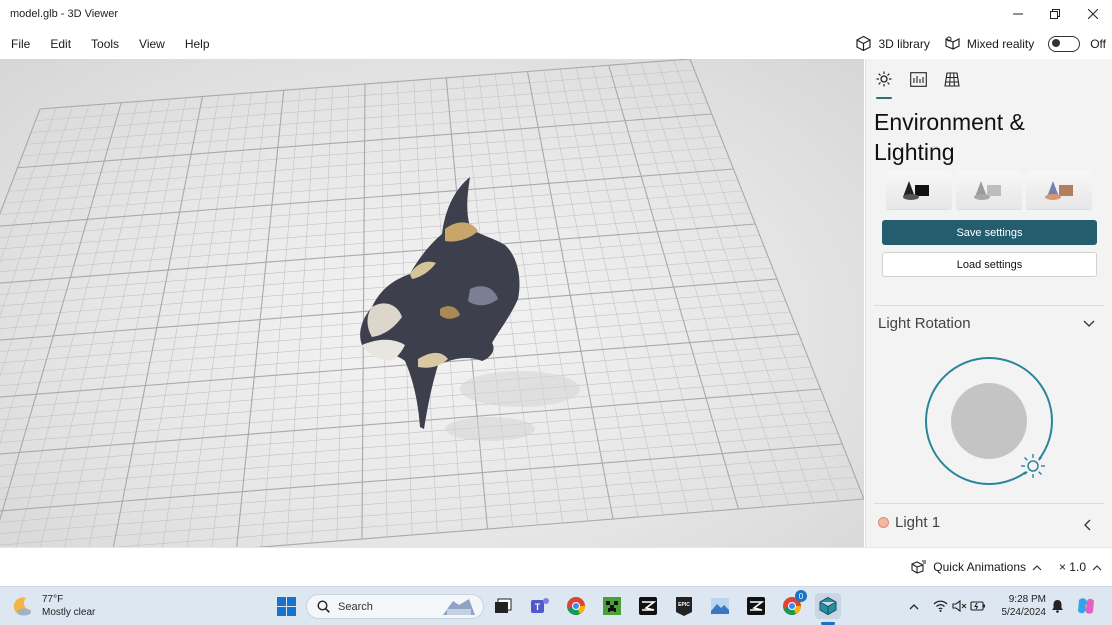 The width and height of the screenshot is (1112, 625). What do you see at coordinates (924, 323) in the screenshot?
I see `light-rotation-title: Light Rotation` at bounding box center [924, 323].